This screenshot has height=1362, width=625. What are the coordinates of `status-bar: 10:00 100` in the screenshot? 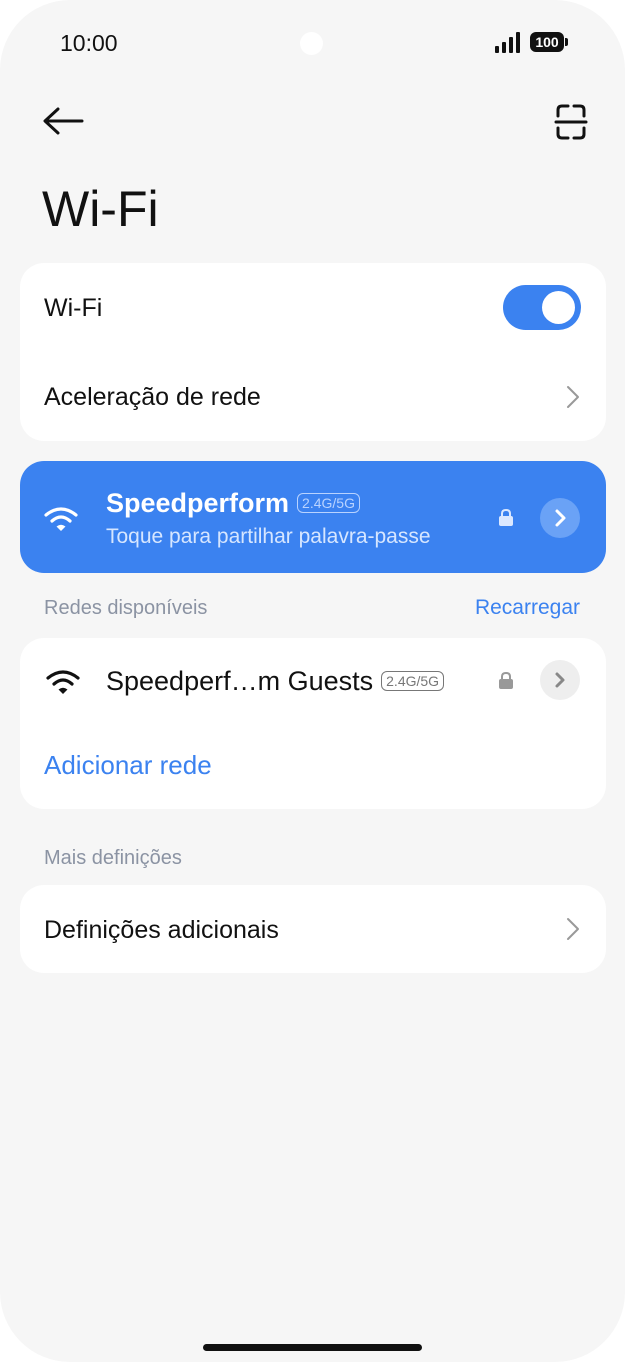 It's located at (312, 43).